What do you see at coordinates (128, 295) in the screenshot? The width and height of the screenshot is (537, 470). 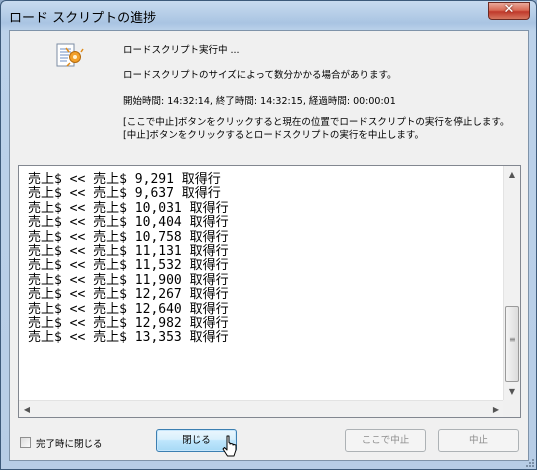 I see `log-line: 売上$ << 売上$ 12,267 取得行` at bounding box center [128, 295].